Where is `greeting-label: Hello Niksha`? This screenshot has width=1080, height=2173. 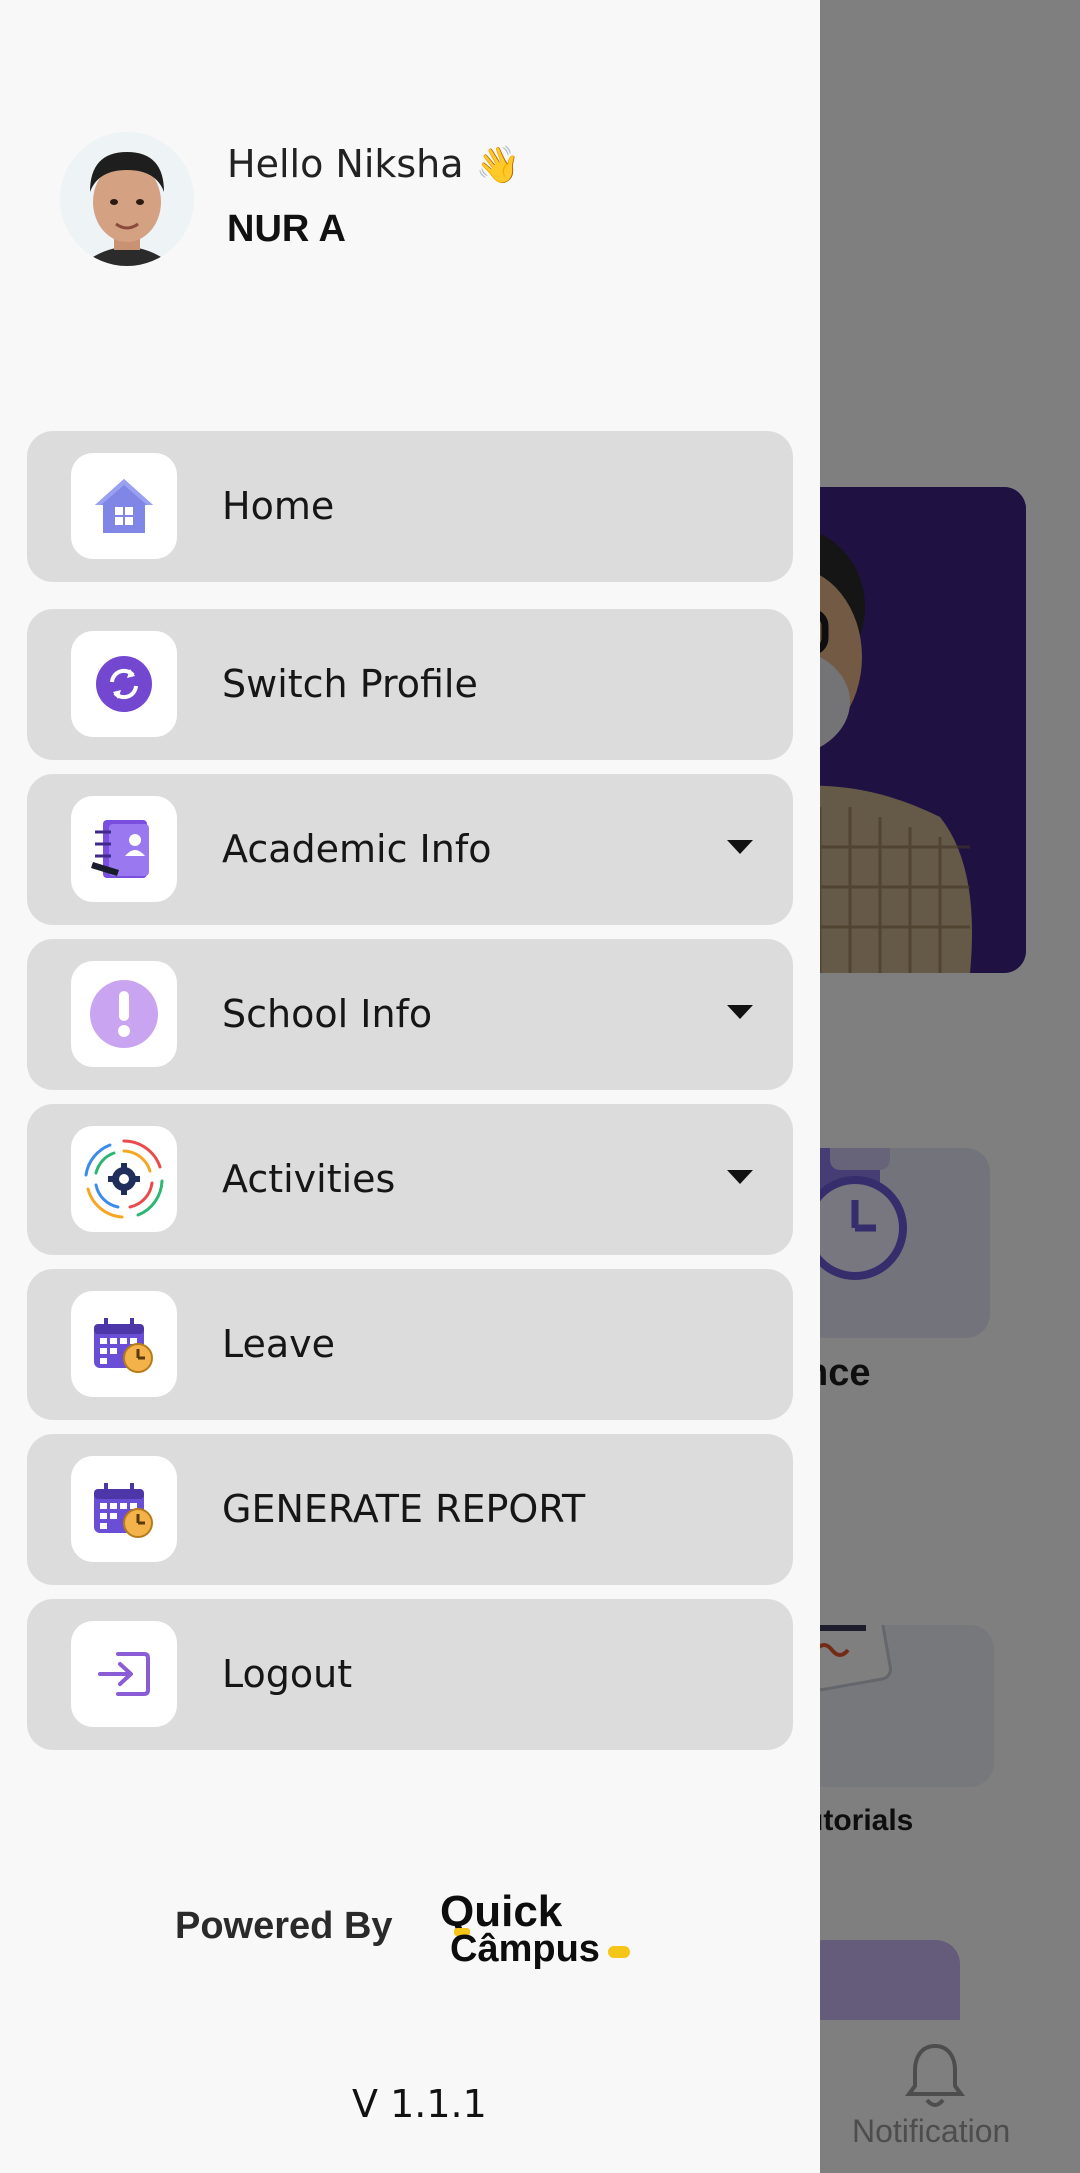
greeting-label: Hello Niksha is located at coordinates (345, 164).